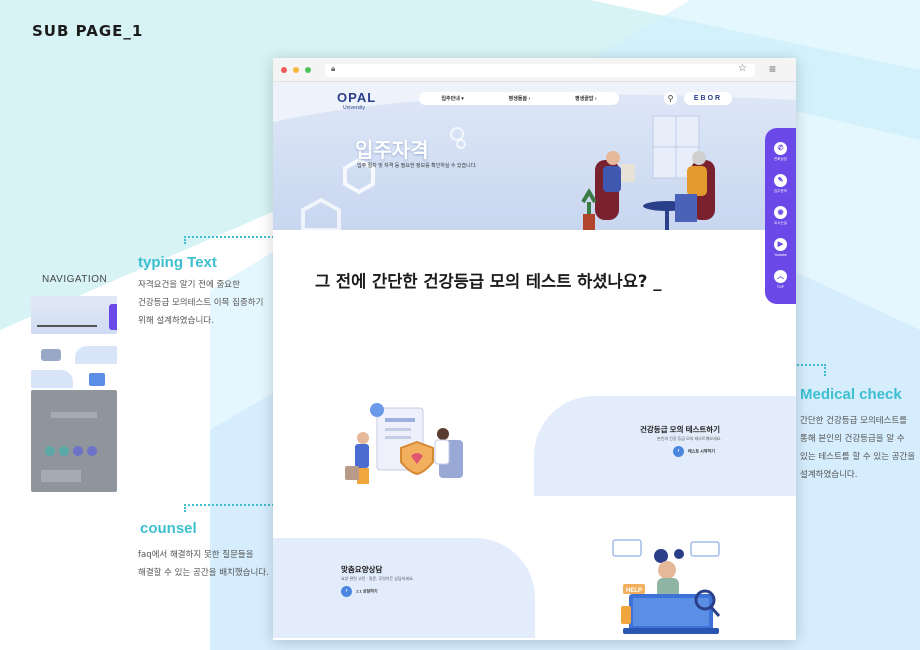  Describe the element at coordinates (780, 287) in the screenshot. I see `side-label: TOP` at that location.